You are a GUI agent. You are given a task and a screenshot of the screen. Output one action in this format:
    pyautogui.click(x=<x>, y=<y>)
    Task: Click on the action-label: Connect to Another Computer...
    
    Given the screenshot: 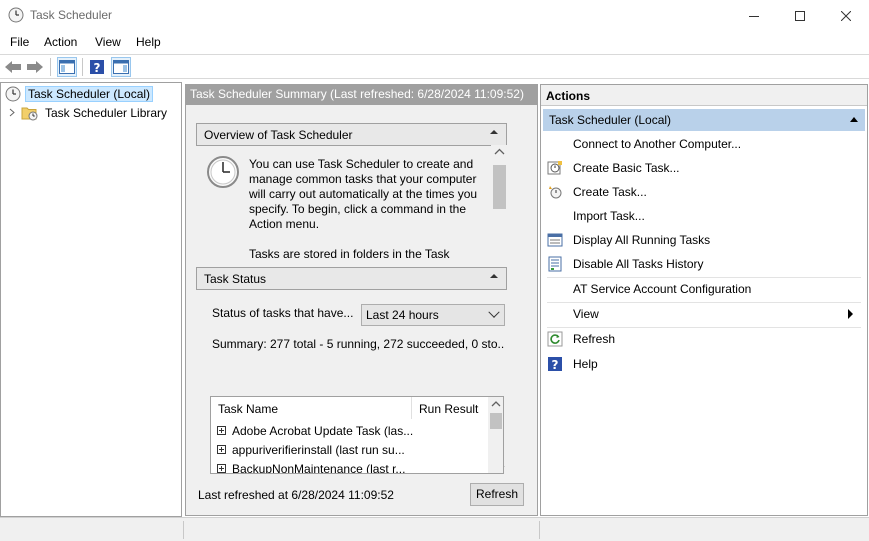 What is the action you would take?
    pyautogui.click(x=657, y=144)
    